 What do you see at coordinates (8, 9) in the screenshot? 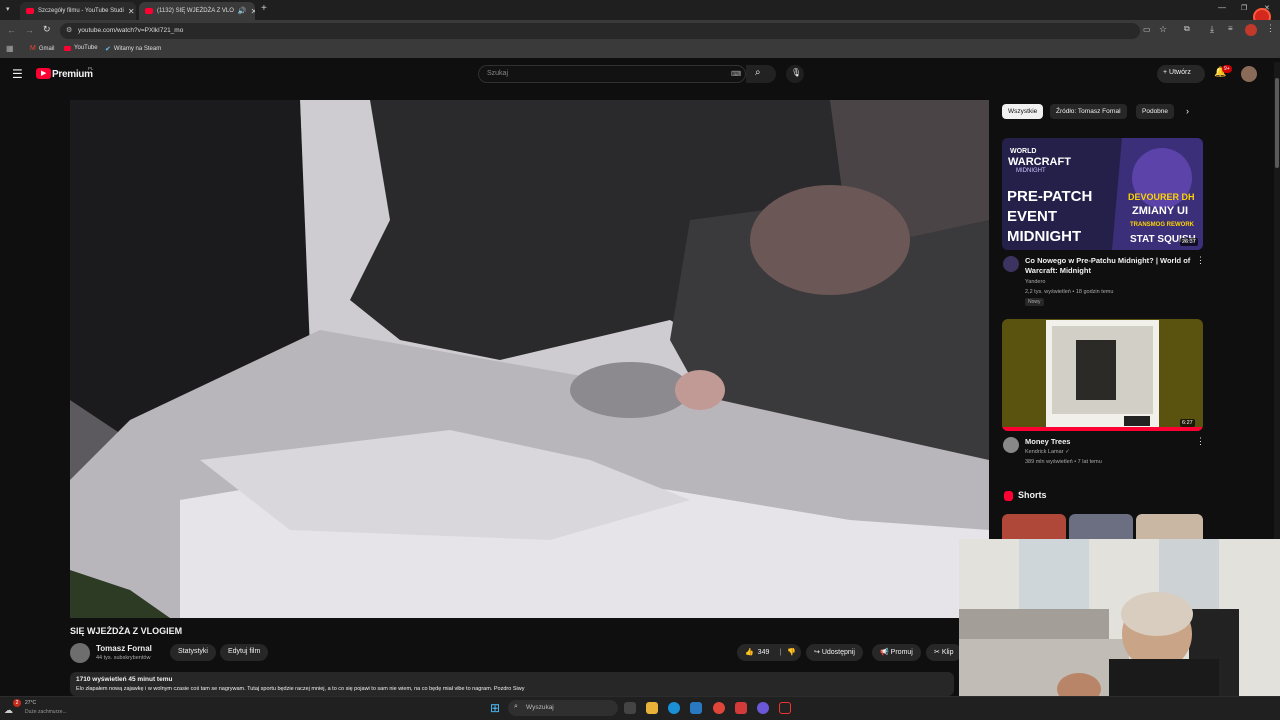
I see `tab-search-icon: ▾` at bounding box center [8, 9].